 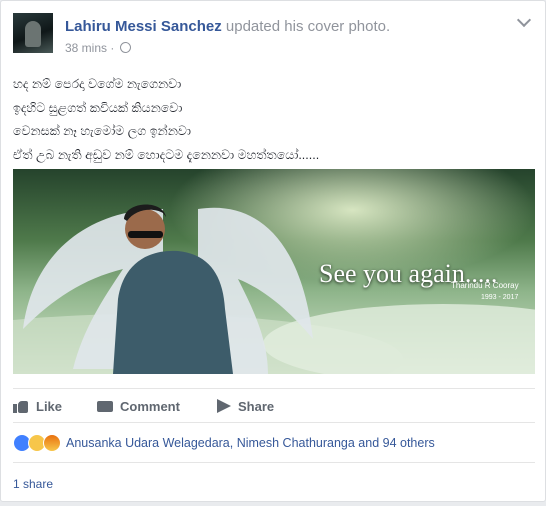 What do you see at coordinates (308, 26) in the screenshot?
I see `post-action: updated his cover photo.` at bounding box center [308, 26].